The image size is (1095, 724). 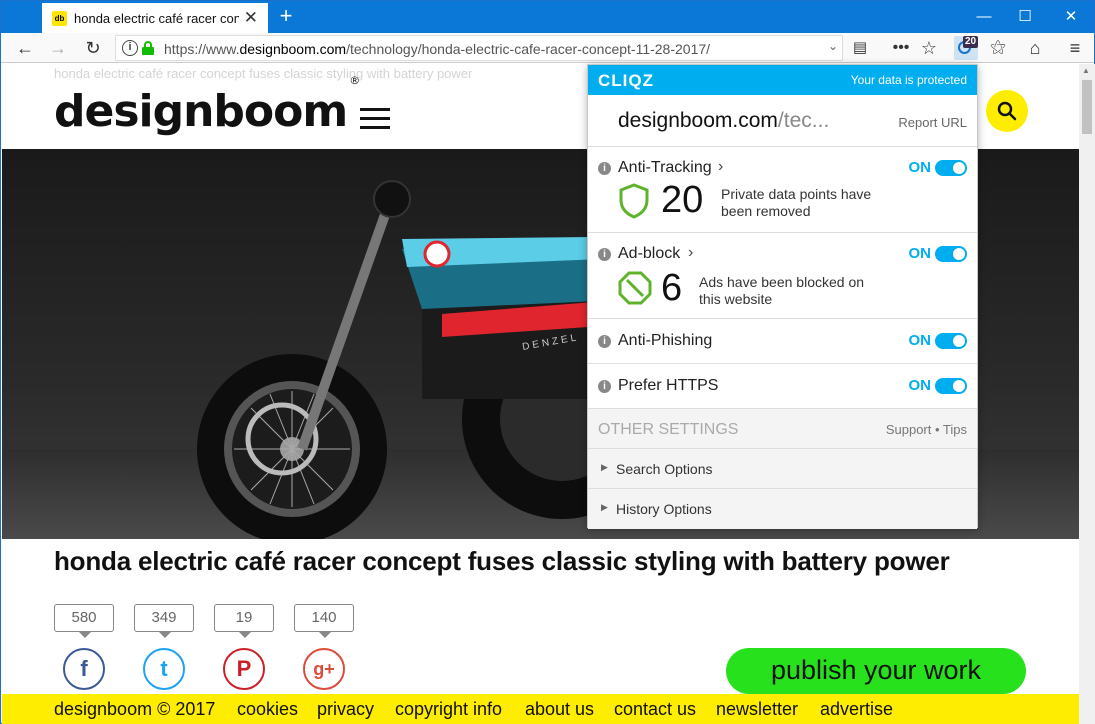 What do you see at coordinates (782, 290) in the screenshot?
I see `ads-blocked-description: Ads have been blocked on this website` at bounding box center [782, 290].